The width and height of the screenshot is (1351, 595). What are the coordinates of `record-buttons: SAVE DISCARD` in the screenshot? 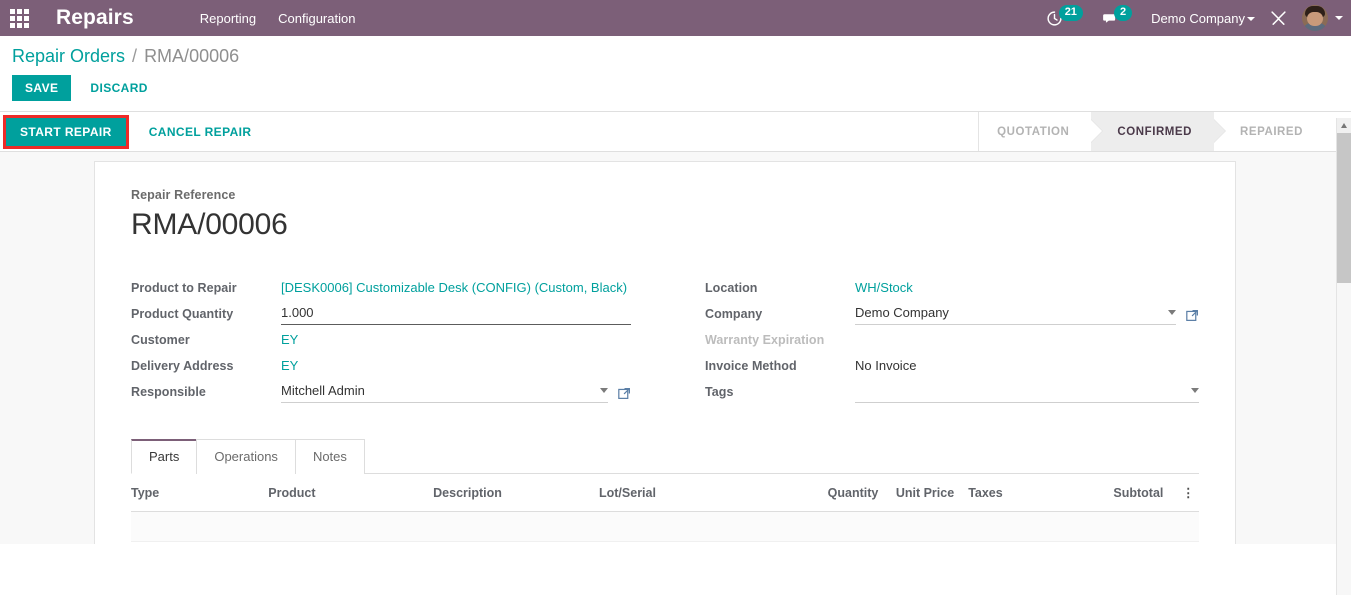 It's located at (675, 89).